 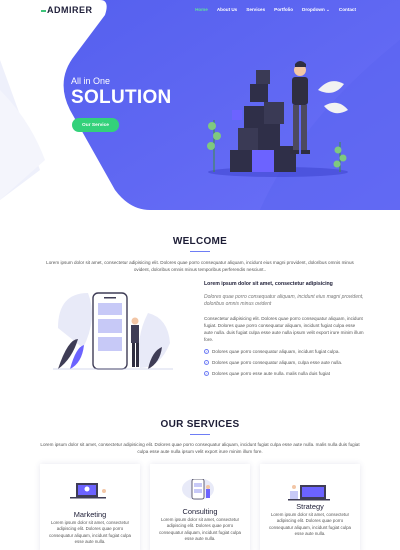 What do you see at coordinates (198, 489) in the screenshot?
I see `consulting-illustration-icon` at bounding box center [198, 489].